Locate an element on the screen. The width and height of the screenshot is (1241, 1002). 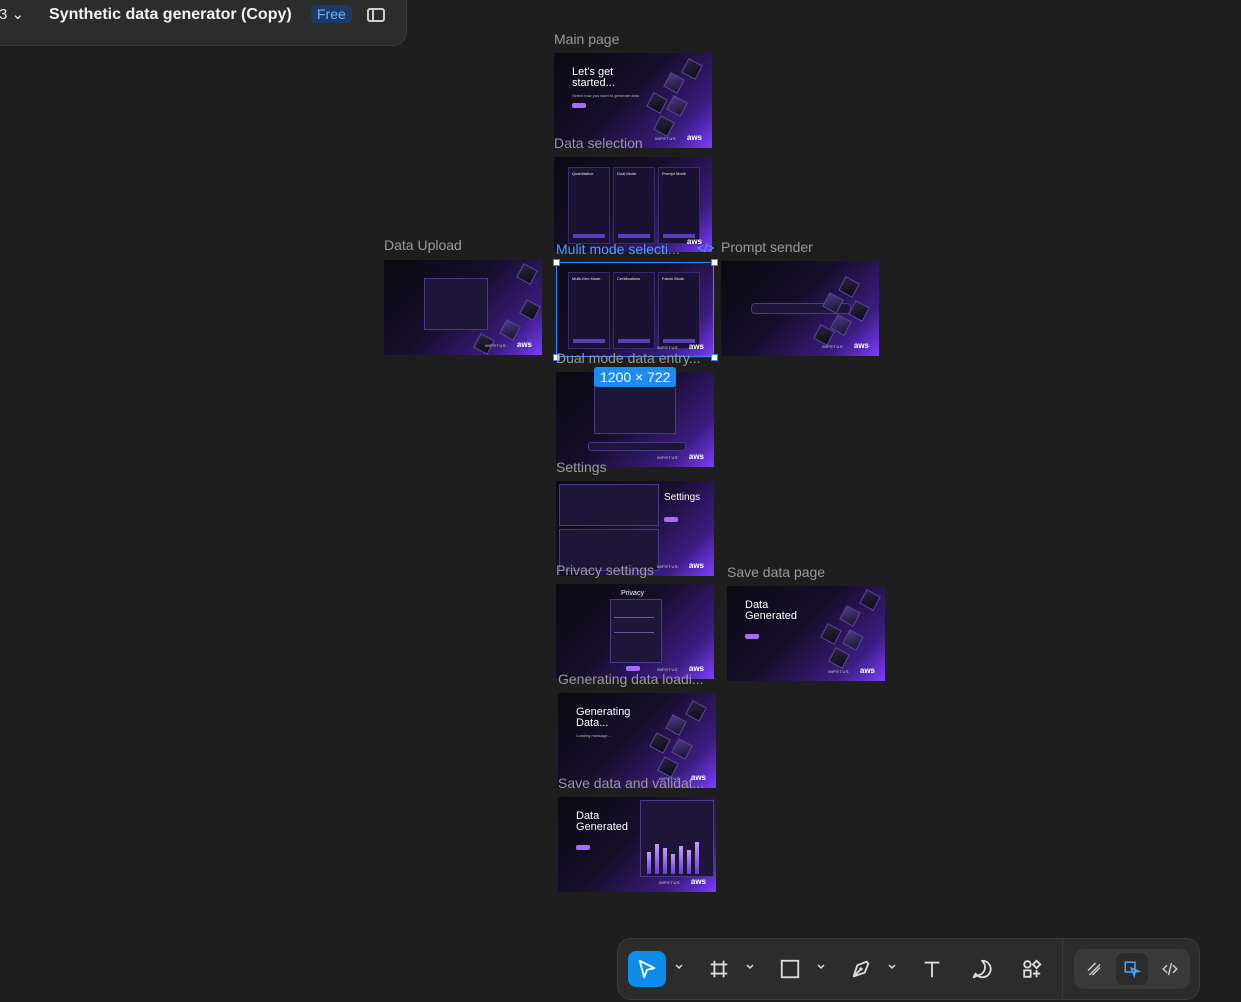
frame-prompt-sender: IMPETUS aws is located at coordinates (800, 308).